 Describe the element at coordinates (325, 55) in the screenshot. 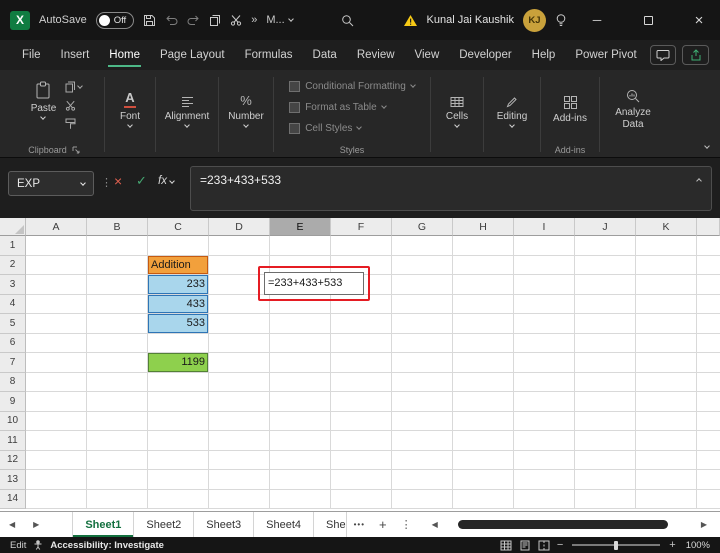

I see `menu-tab-data: Data` at that location.